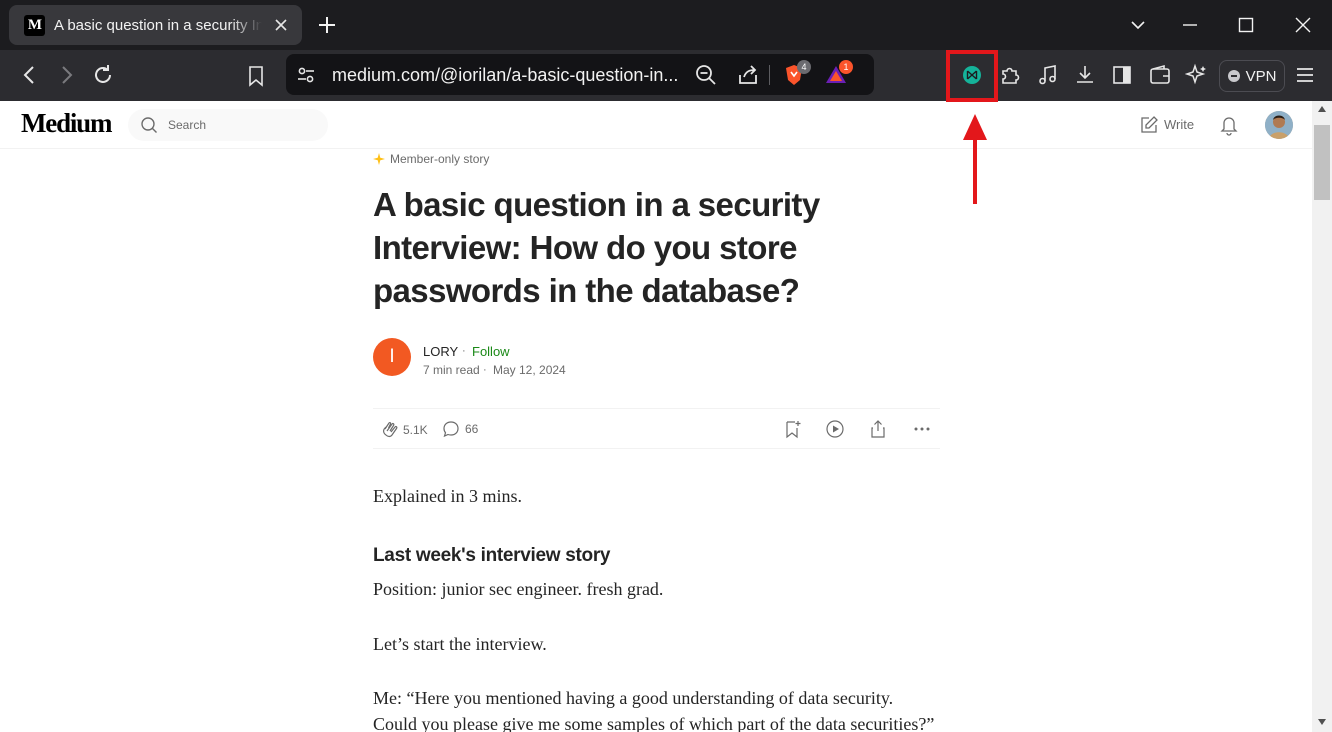  What do you see at coordinates (1138, 25) in the screenshot?
I see `tab-search-chevron-icon` at bounding box center [1138, 25].